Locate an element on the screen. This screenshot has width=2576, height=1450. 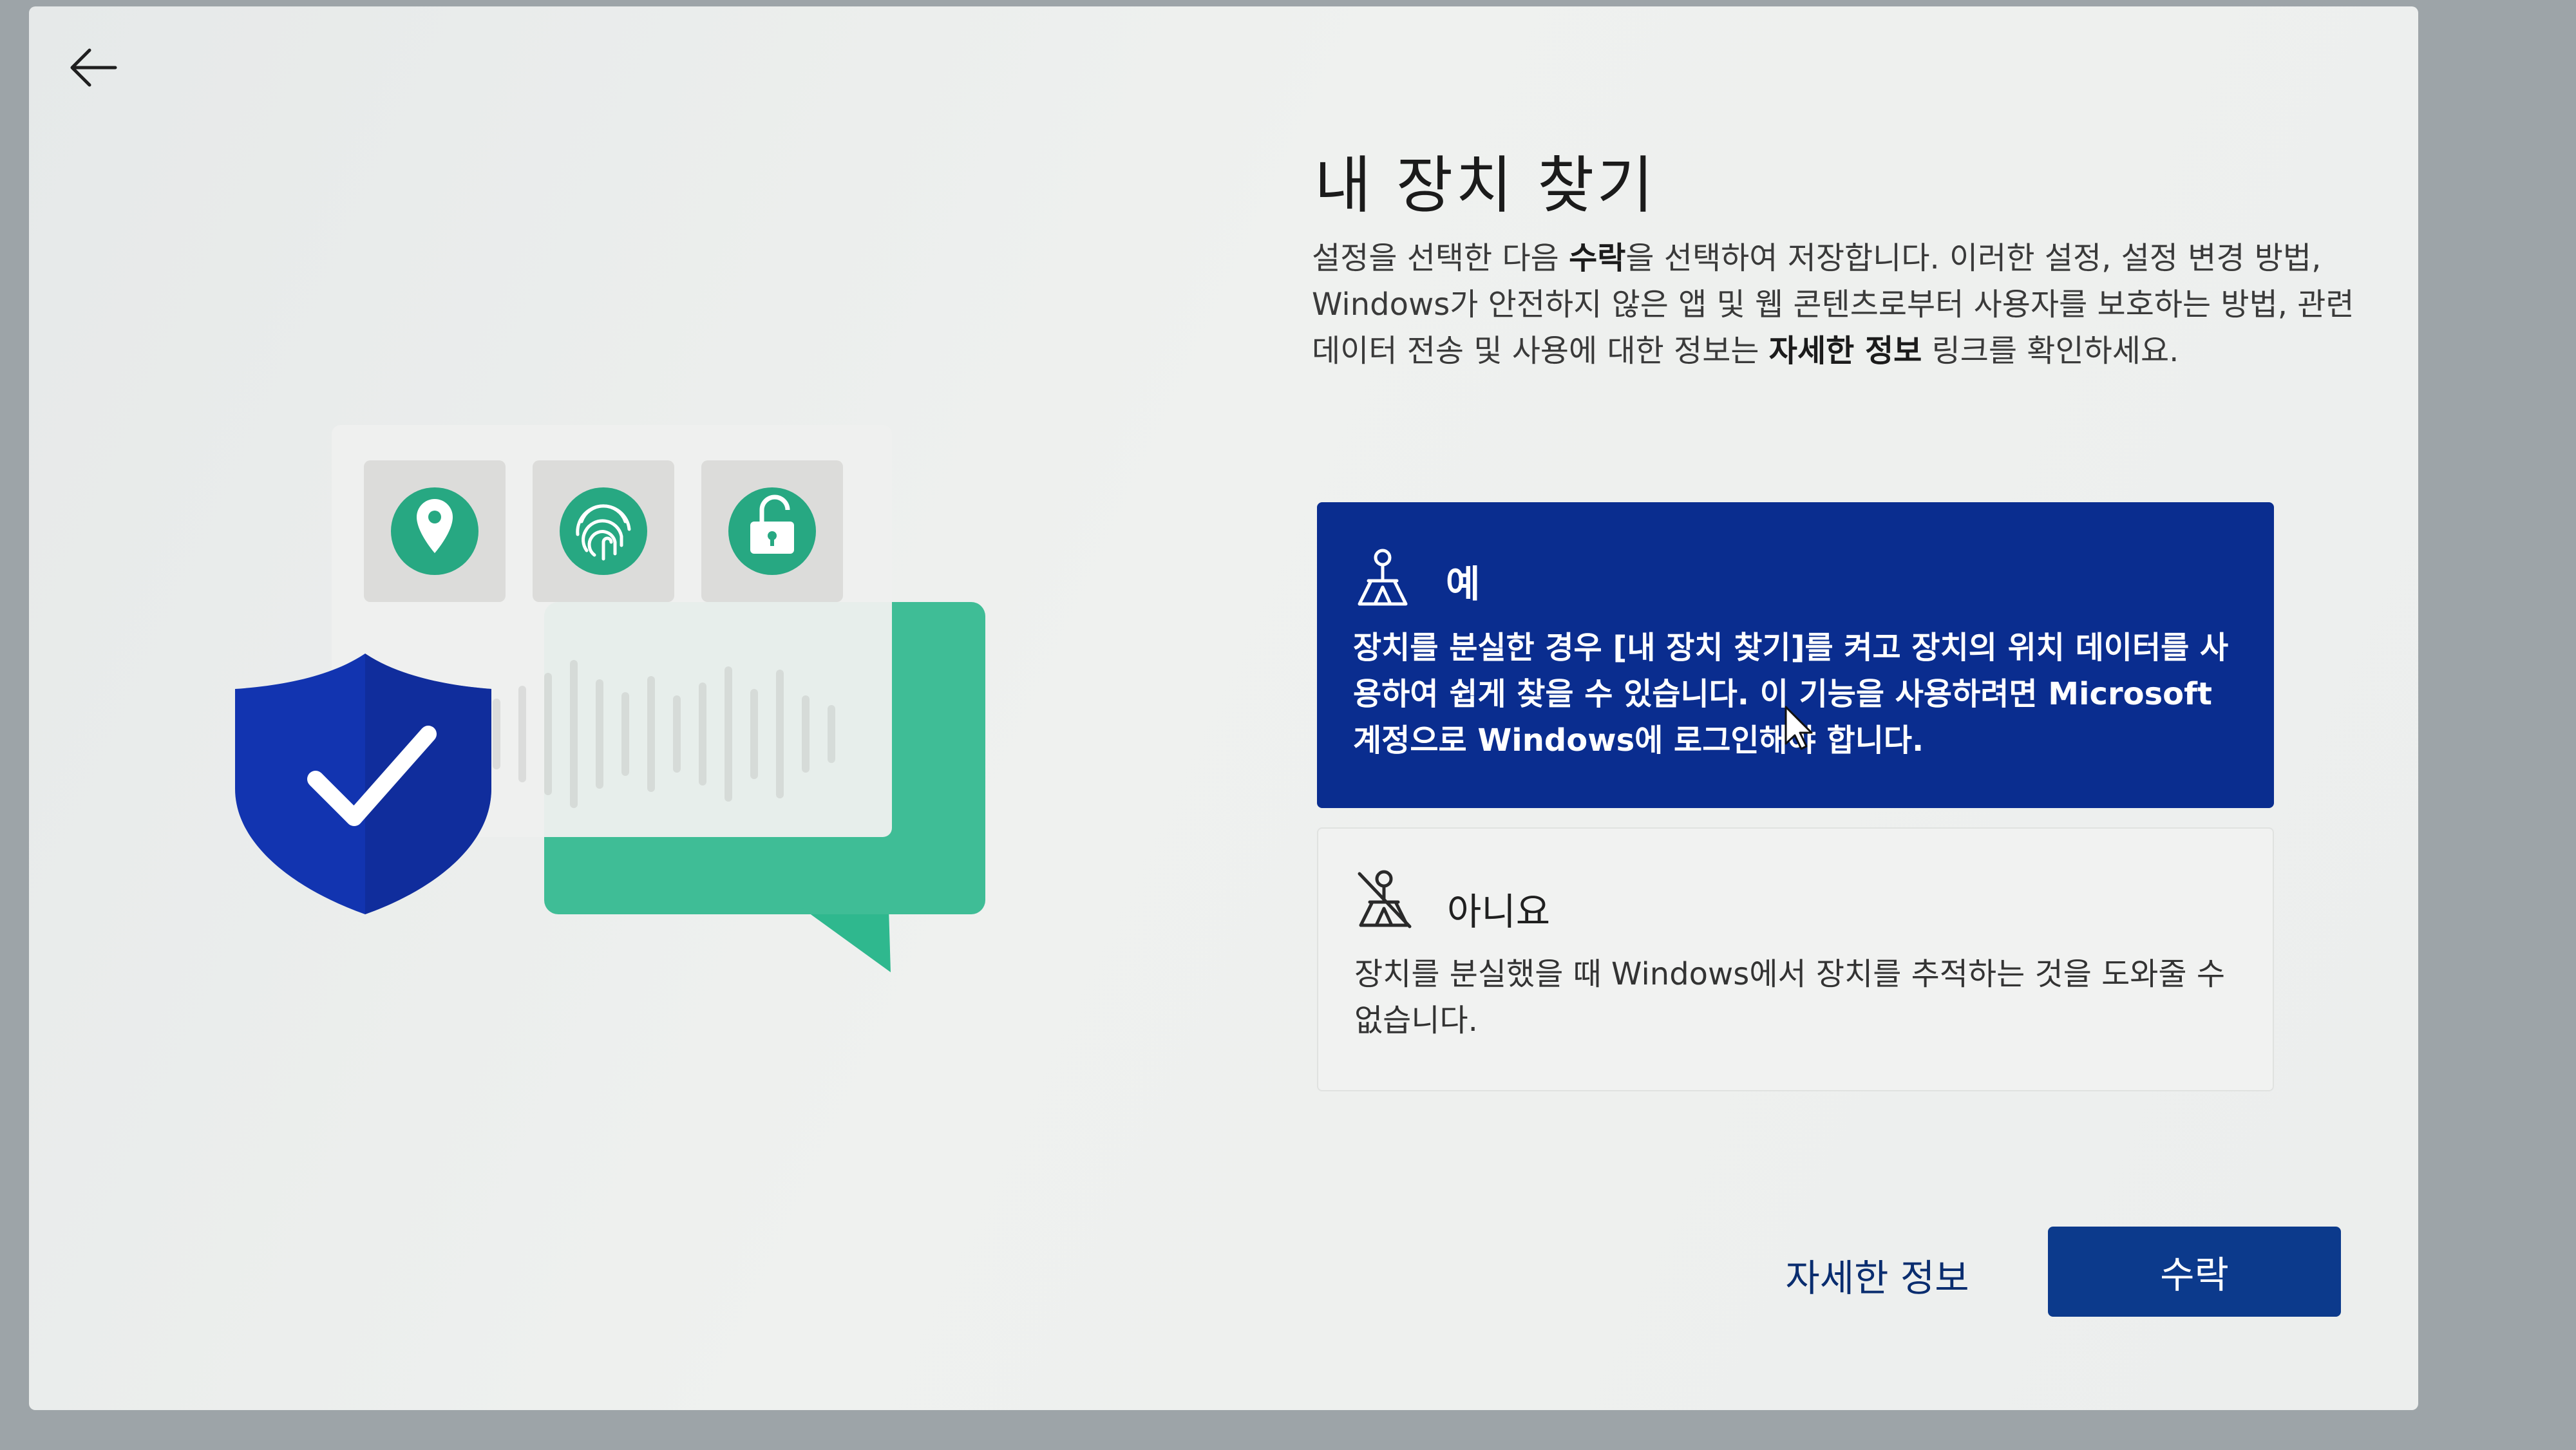
option-no-label: 아니요 is located at coordinates (1499, 912).